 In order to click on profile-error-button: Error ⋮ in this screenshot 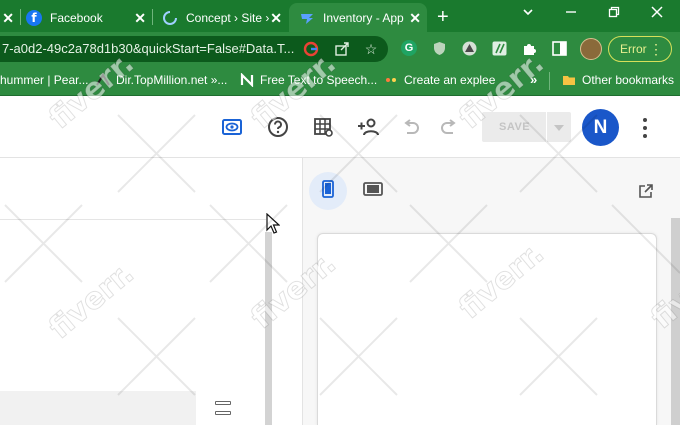, I will do `click(640, 49)`.